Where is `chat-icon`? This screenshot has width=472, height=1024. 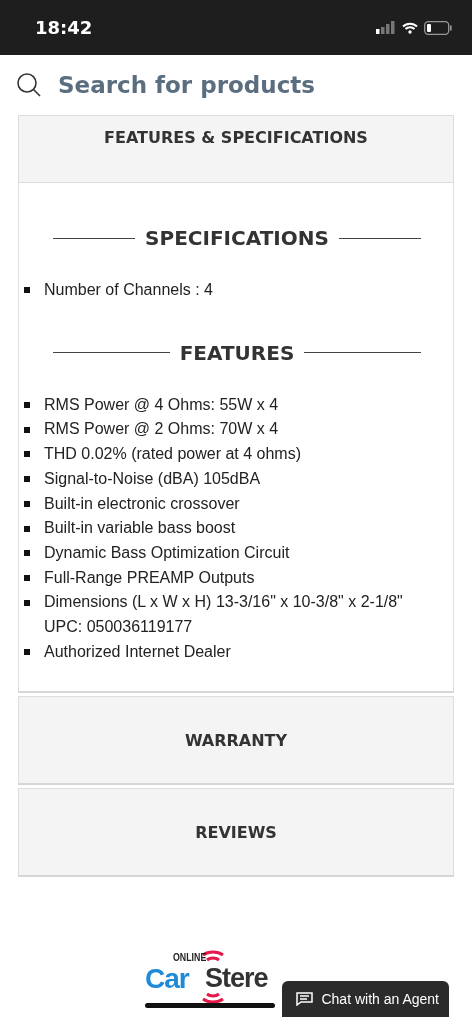
chat-icon is located at coordinates (305, 999).